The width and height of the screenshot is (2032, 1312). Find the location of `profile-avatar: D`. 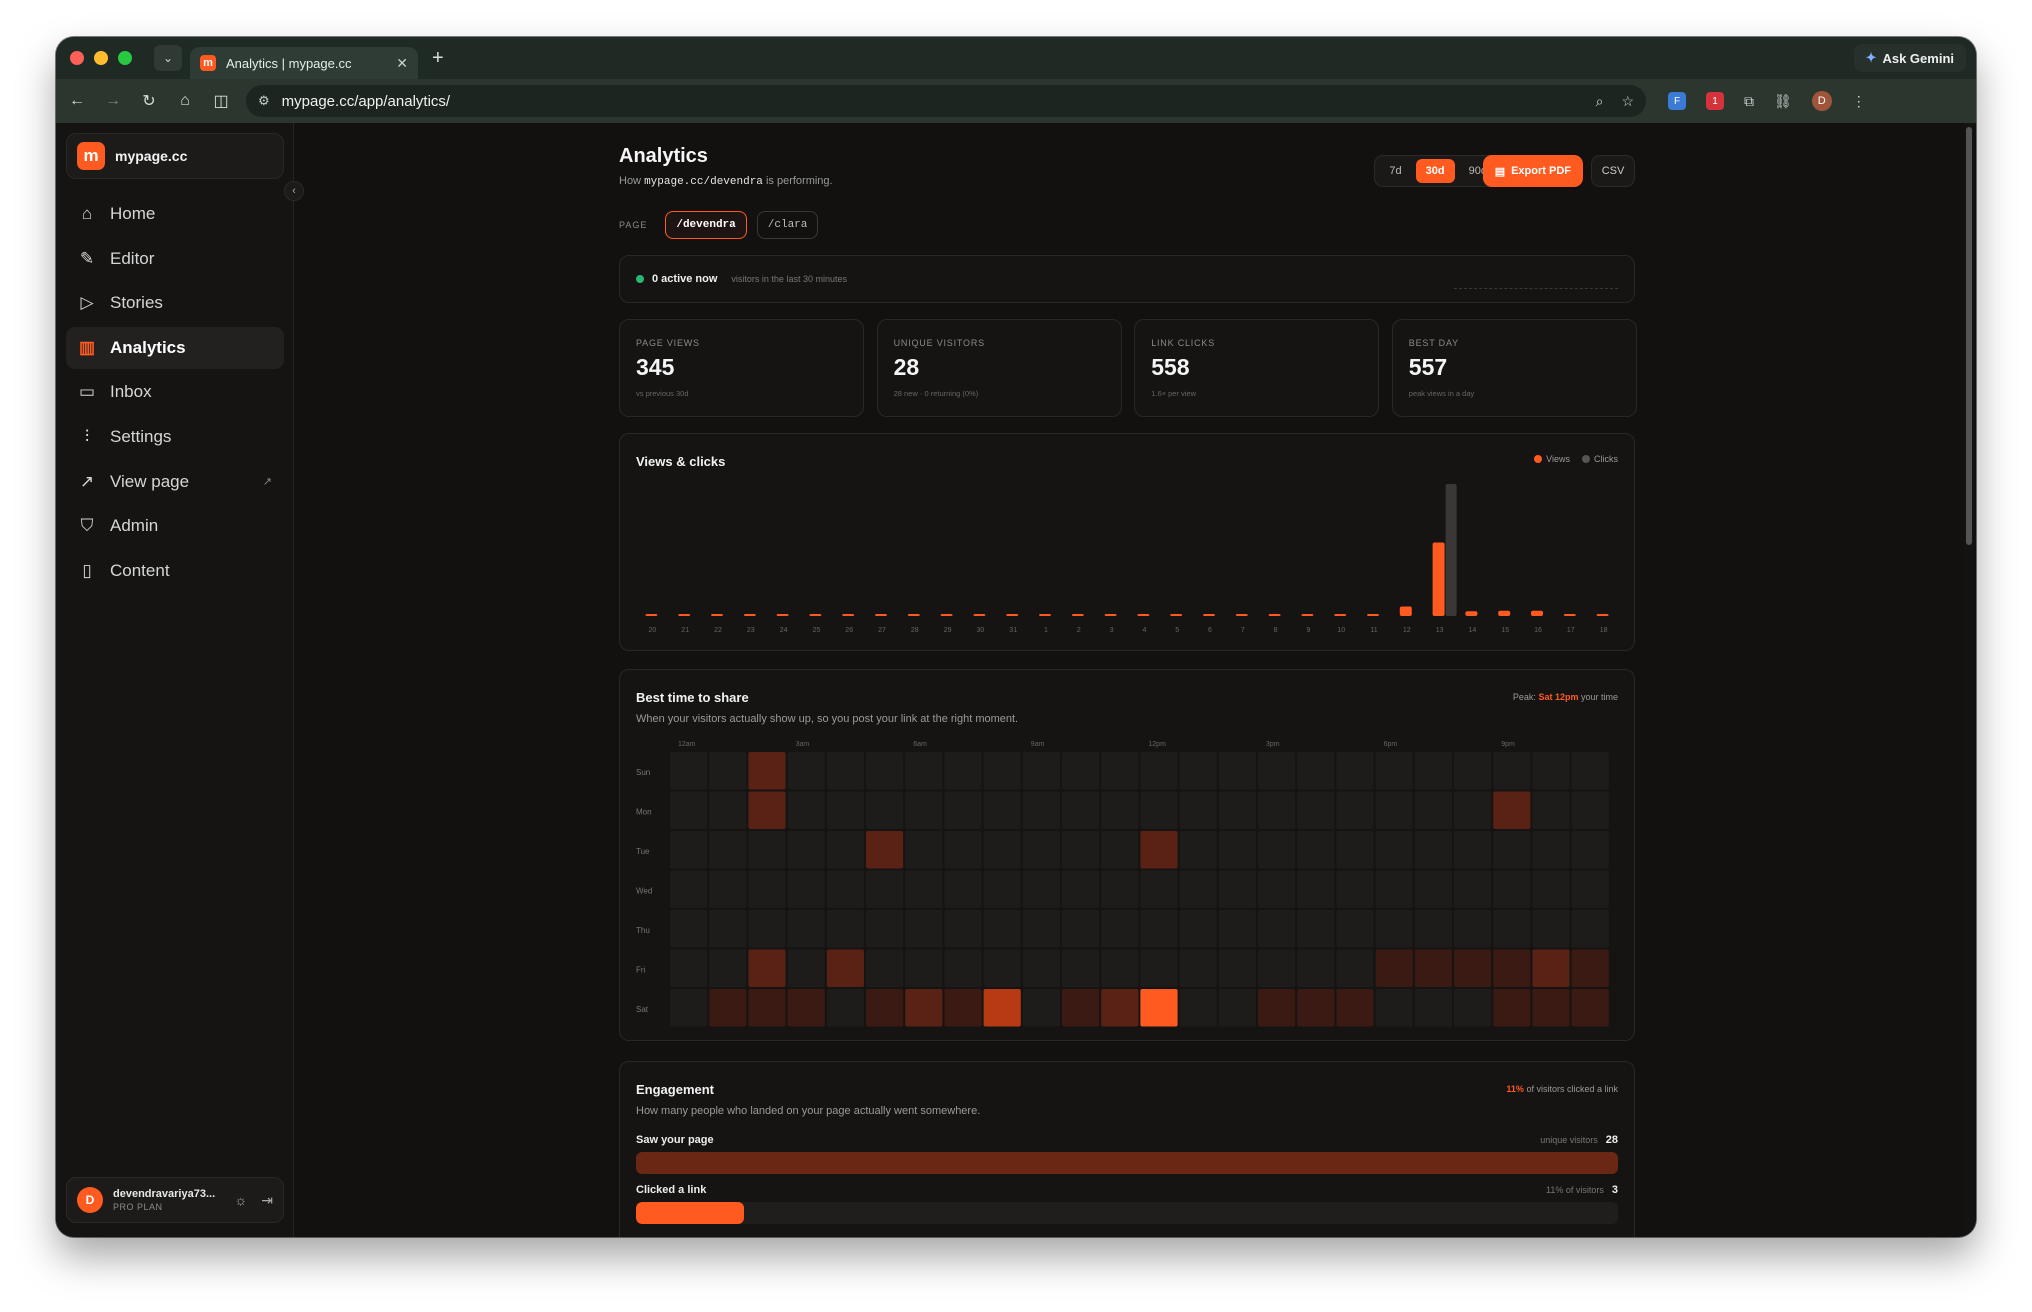

profile-avatar: D is located at coordinates (1821, 101).